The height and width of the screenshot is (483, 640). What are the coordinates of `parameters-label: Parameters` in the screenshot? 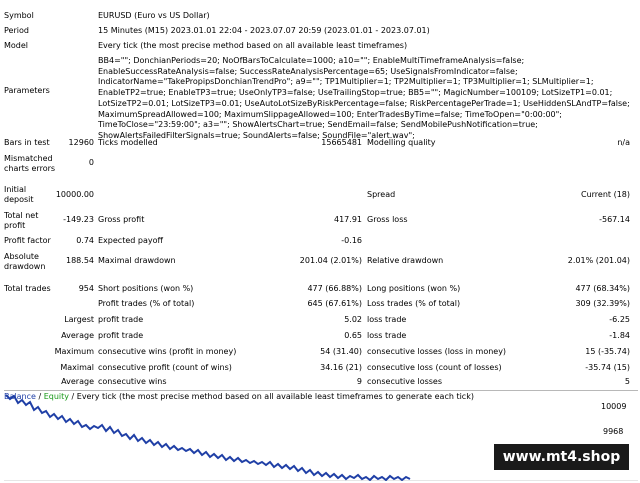 It's located at (27, 90).